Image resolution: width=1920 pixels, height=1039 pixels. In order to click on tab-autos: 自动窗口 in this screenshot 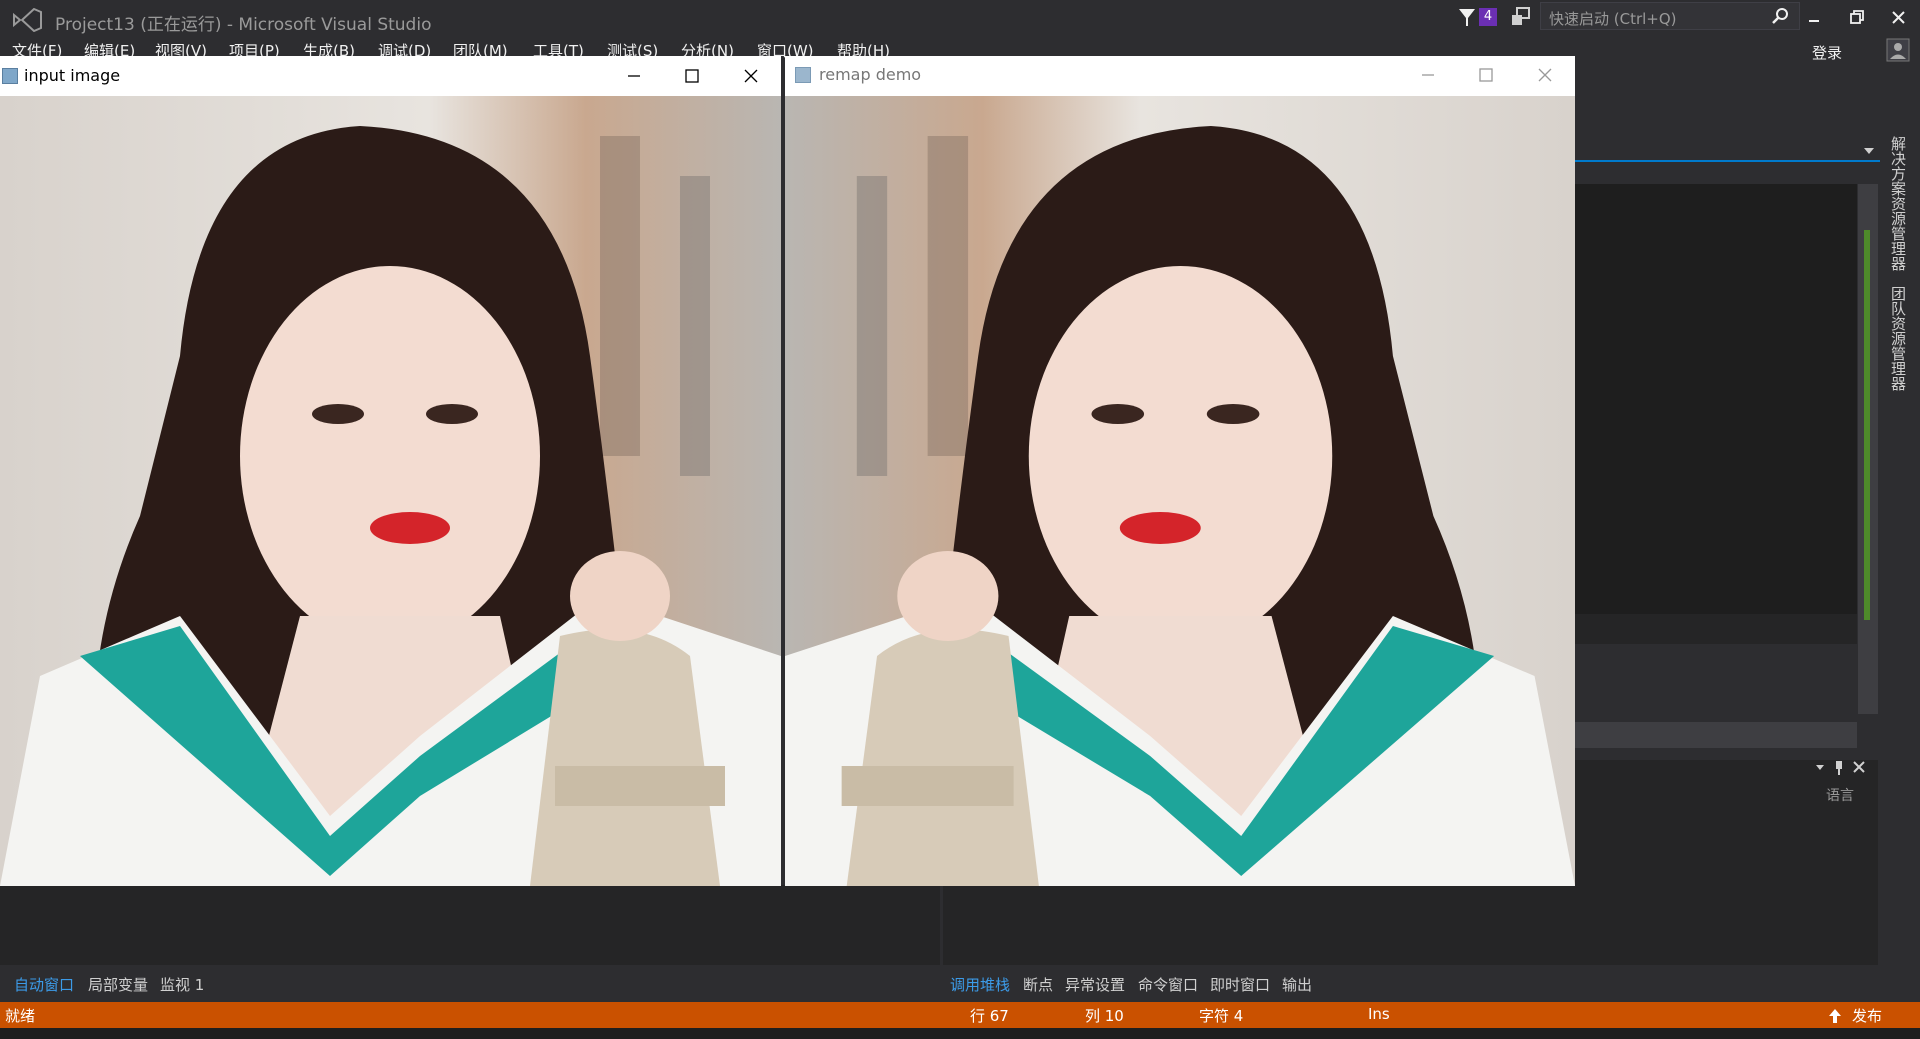, I will do `click(44, 984)`.